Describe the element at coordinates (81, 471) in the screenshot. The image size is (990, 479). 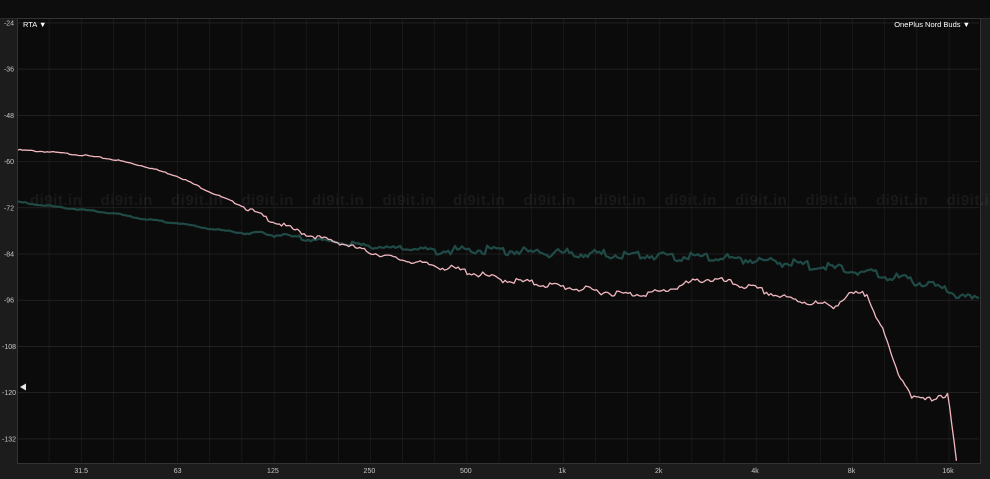
I see `x-tick-label: 31.5` at that location.